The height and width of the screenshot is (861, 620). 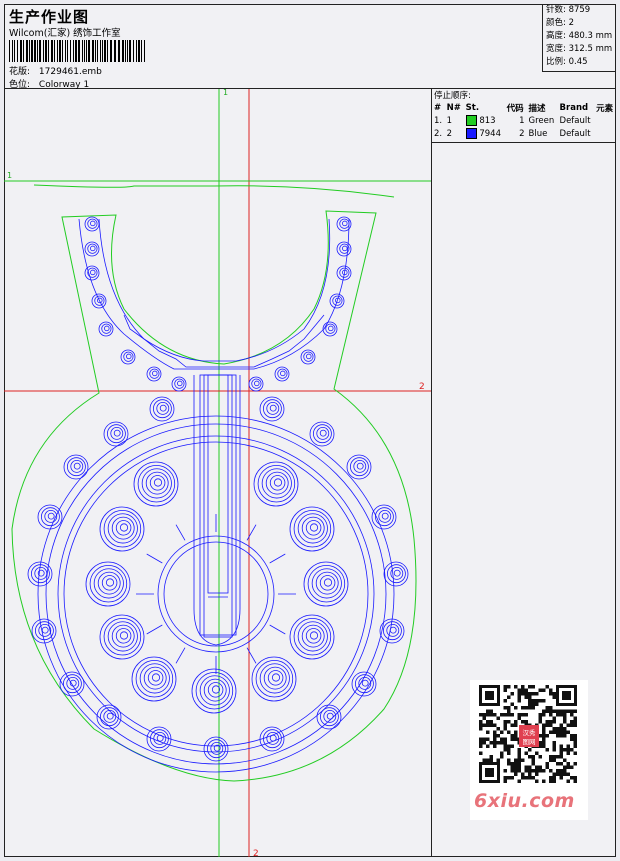 What do you see at coordinates (422, 387) in the screenshot?
I see `guide-label-right: 2` at bounding box center [422, 387].